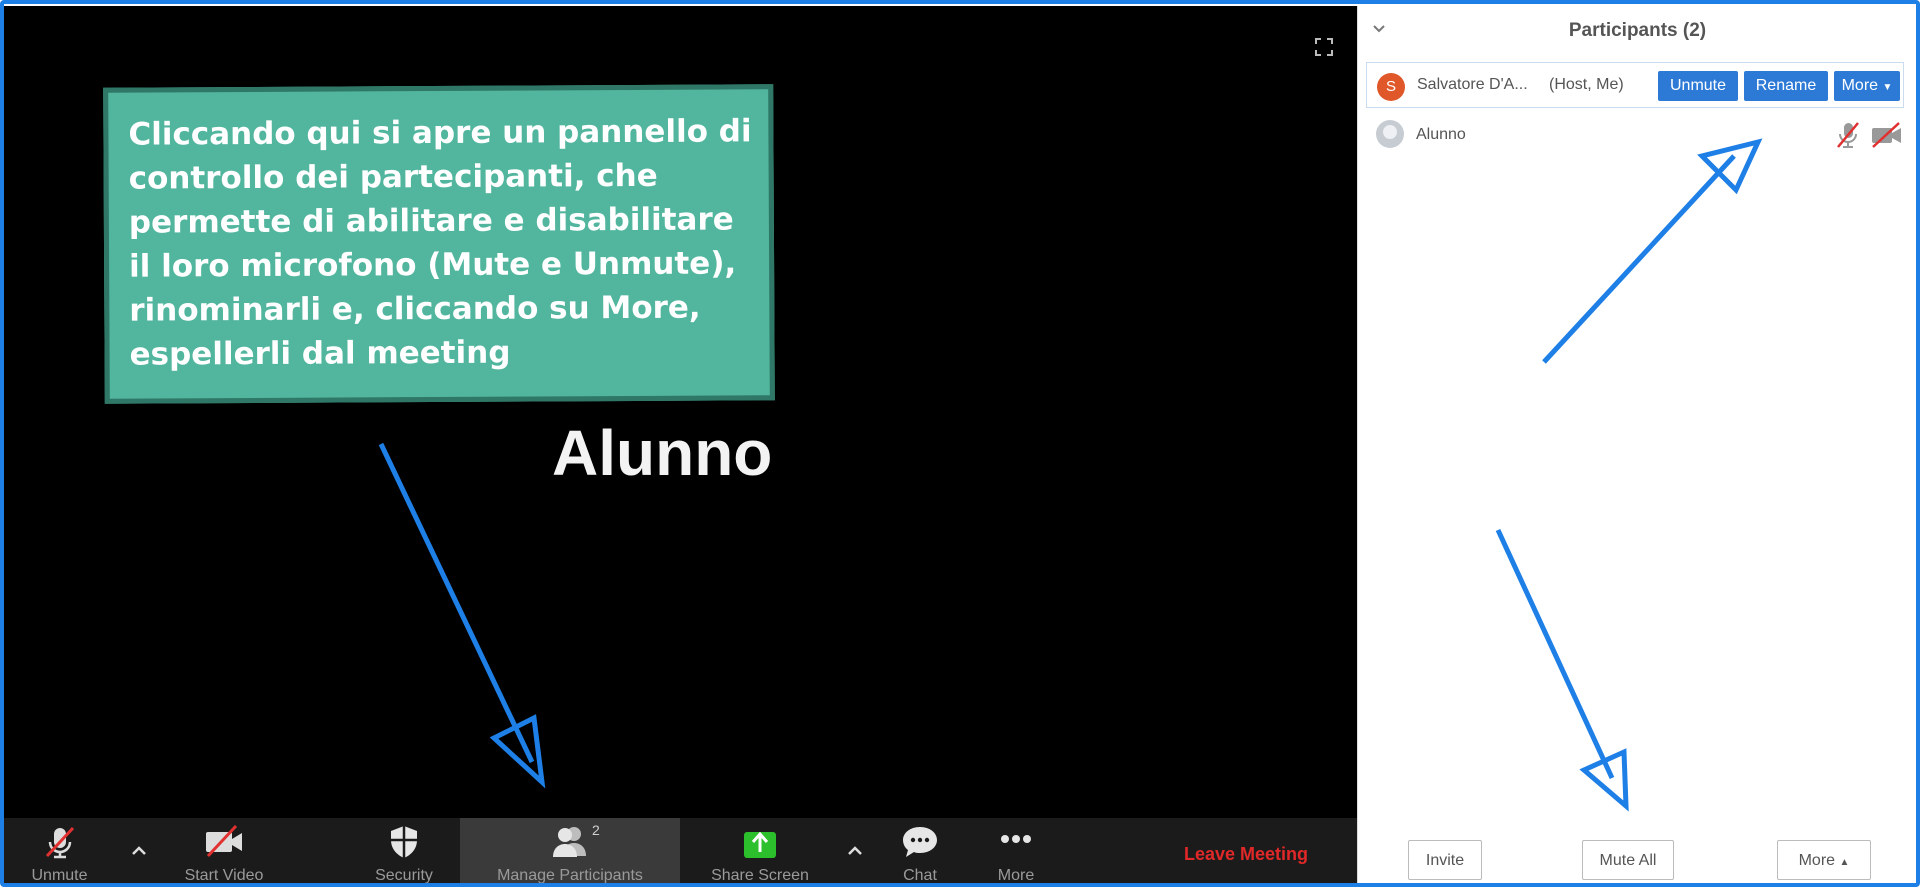 The image size is (1920, 887). I want to click on participant-name: Alunno, so click(1441, 134).